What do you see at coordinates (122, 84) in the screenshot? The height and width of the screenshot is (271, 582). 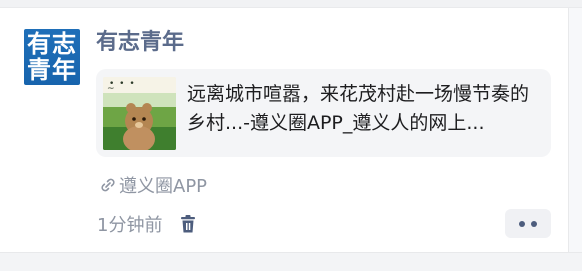 I see `thumbnail-caption: • • •` at bounding box center [122, 84].